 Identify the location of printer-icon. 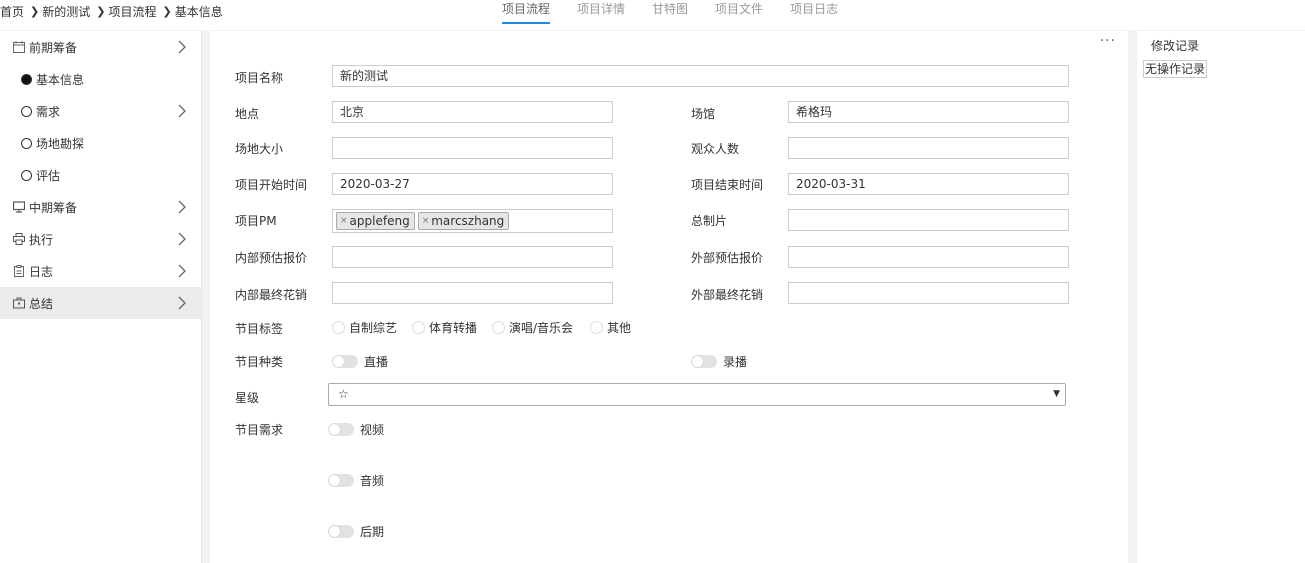
(19, 239).